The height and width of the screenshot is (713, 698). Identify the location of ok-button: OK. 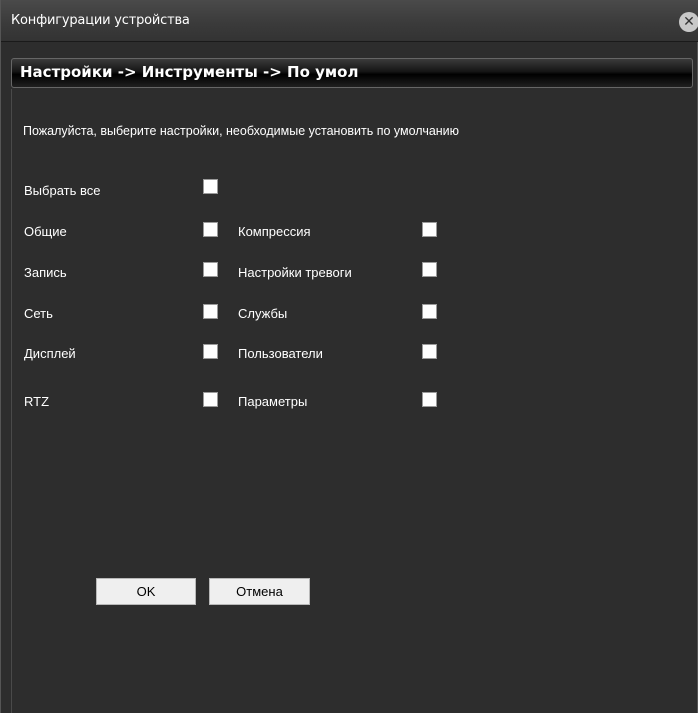
(146, 591).